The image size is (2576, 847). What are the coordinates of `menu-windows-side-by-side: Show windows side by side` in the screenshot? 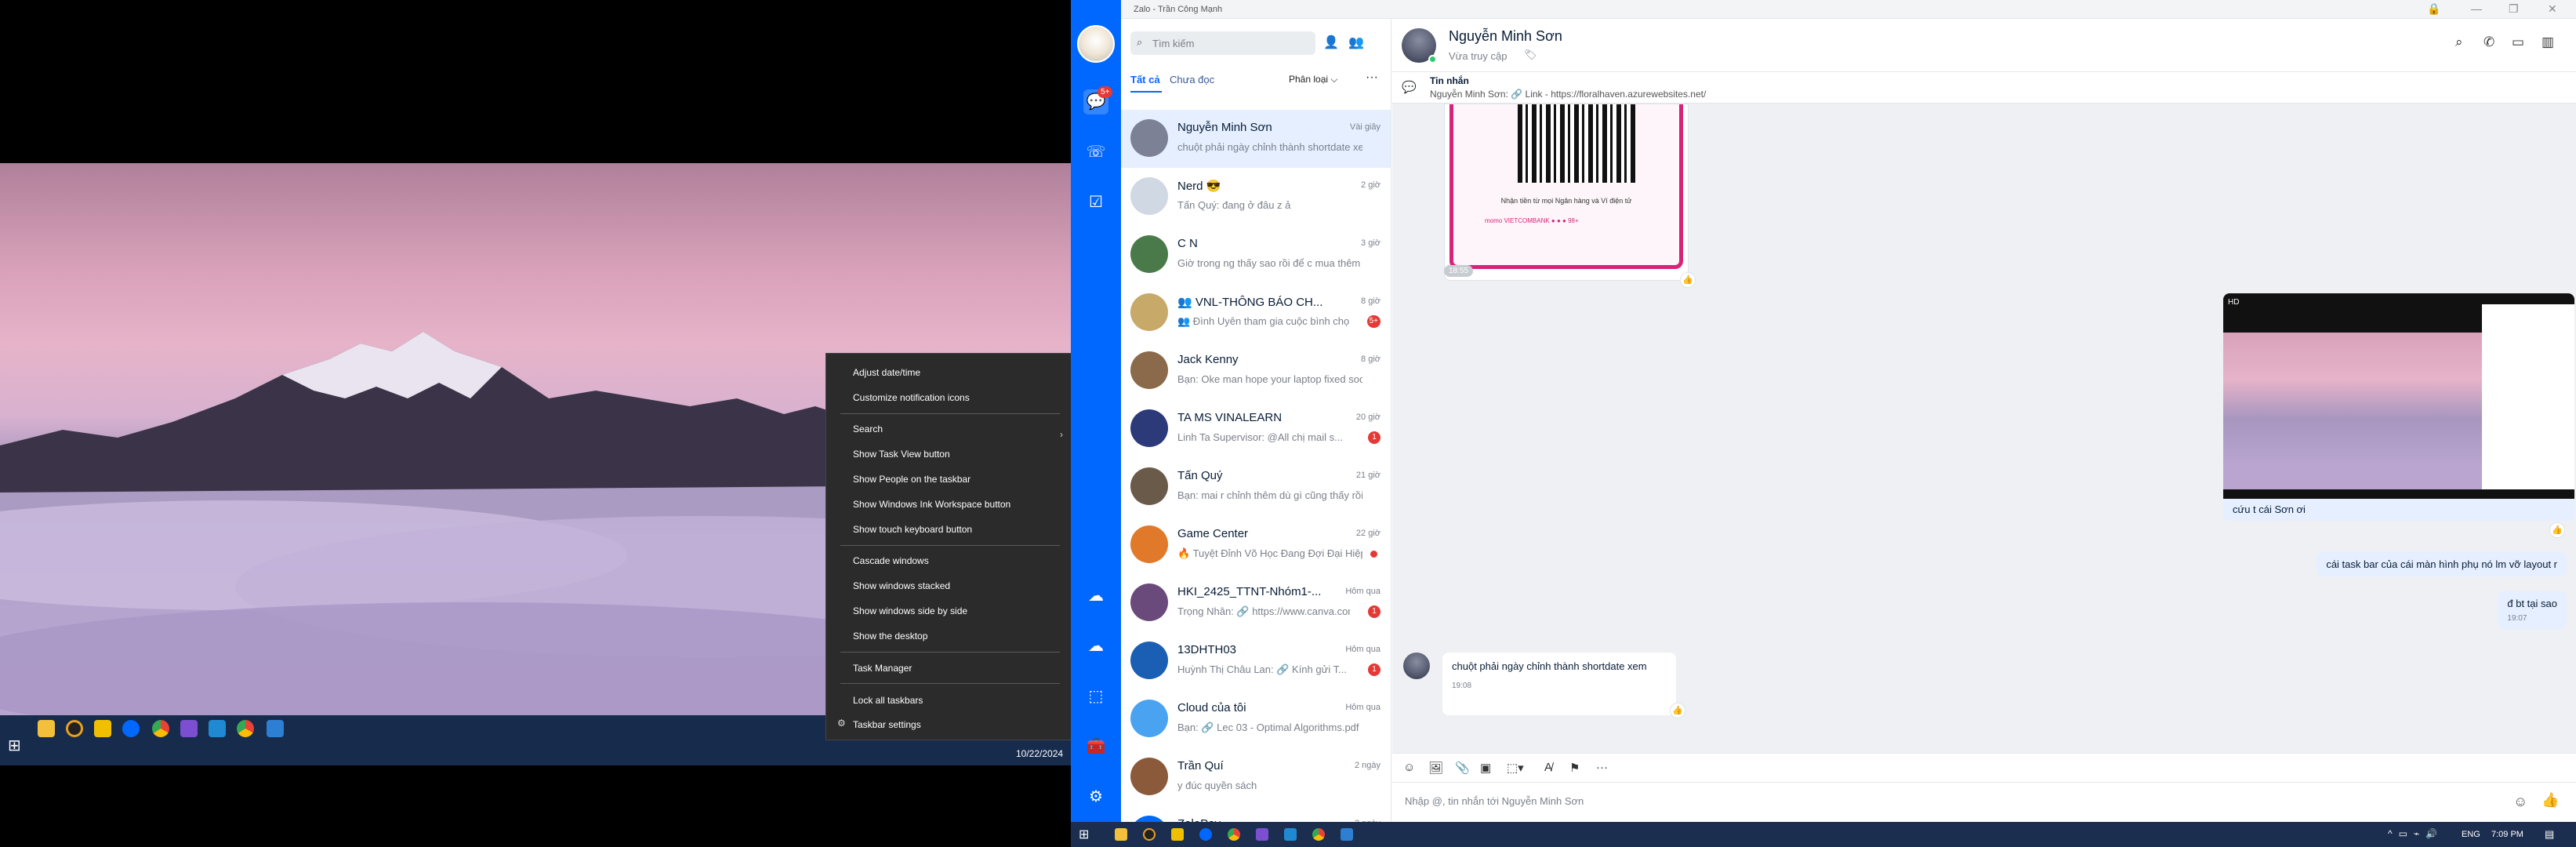 It's located at (910, 611).